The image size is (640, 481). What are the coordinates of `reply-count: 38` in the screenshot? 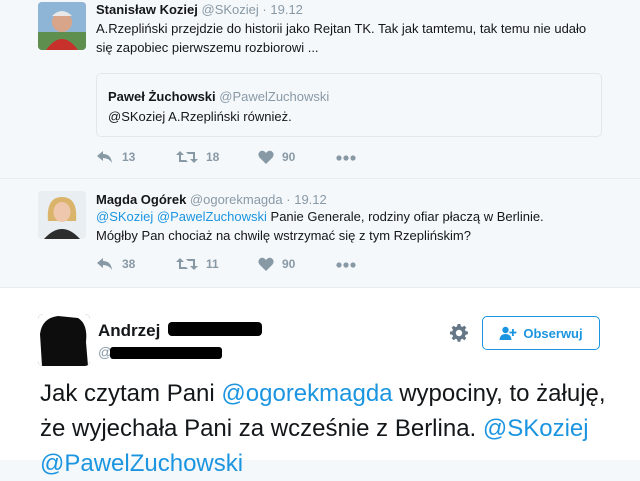 It's located at (129, 264).